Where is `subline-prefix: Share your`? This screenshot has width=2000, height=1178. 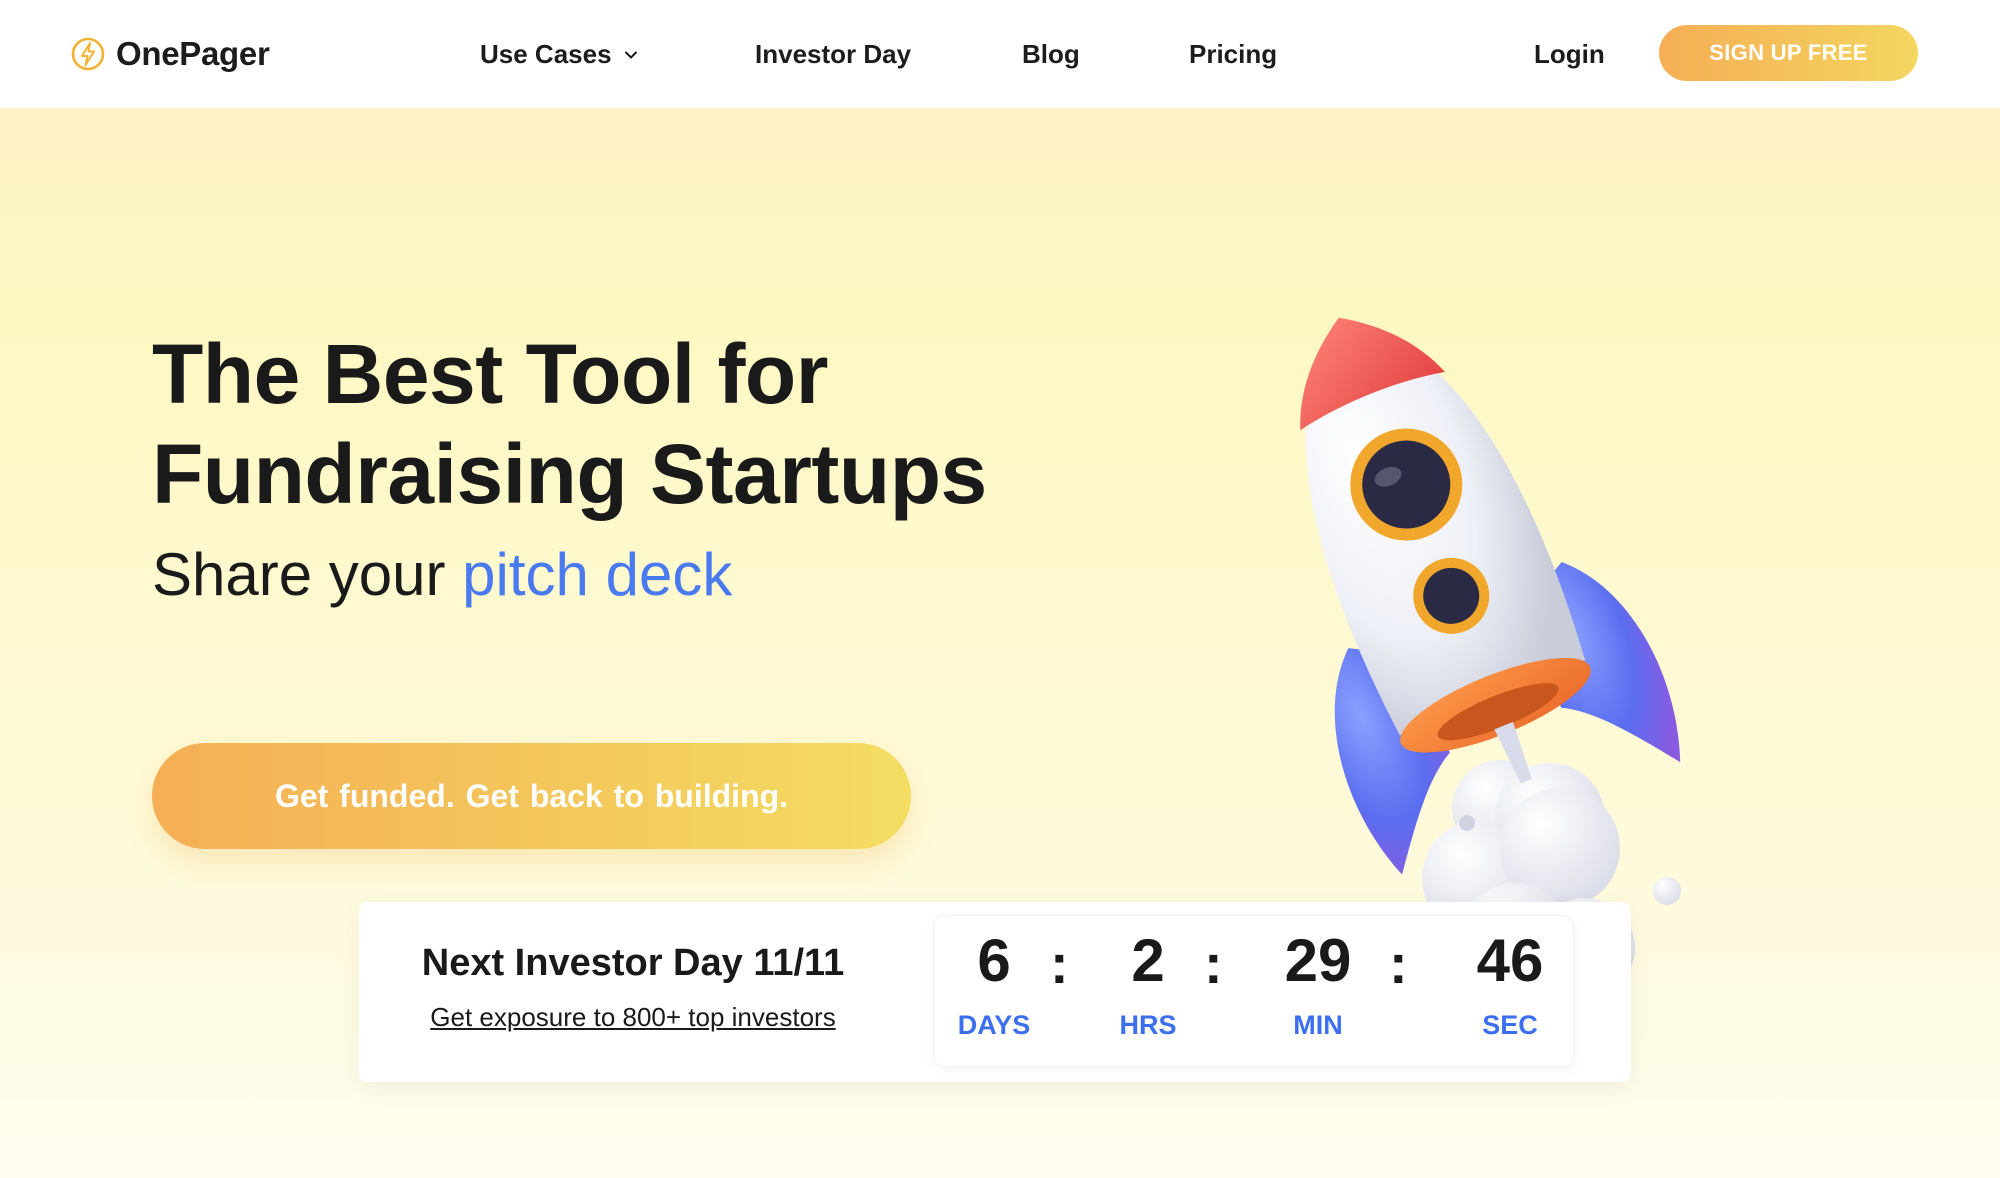 subline-prefix: Share your is located at coordinates (307, 574).